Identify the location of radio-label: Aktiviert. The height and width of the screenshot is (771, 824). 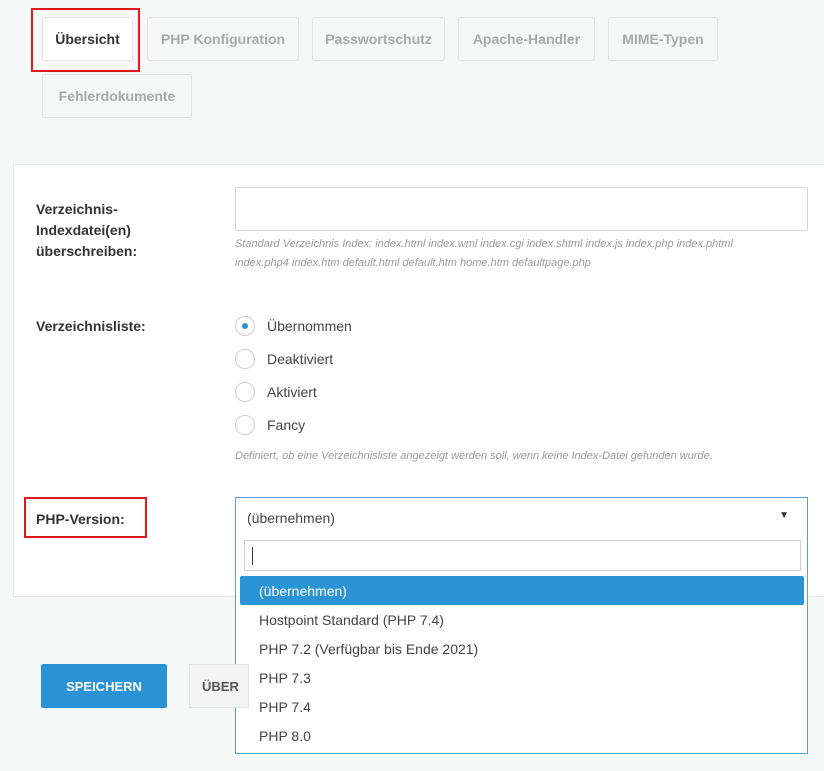
(292, 392).